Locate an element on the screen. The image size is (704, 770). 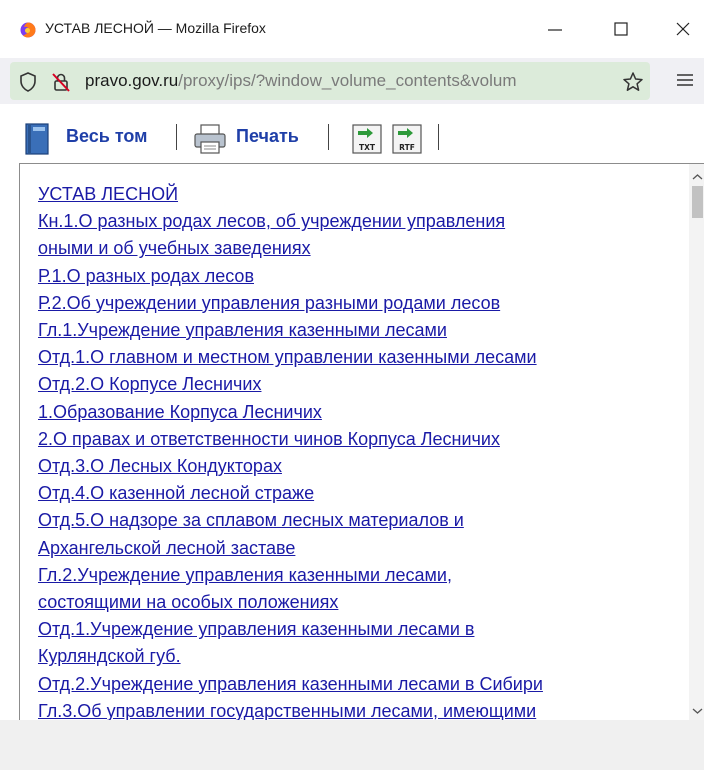
contents-link: Архангельской лесной заставе is located at coordinates (358, 548).